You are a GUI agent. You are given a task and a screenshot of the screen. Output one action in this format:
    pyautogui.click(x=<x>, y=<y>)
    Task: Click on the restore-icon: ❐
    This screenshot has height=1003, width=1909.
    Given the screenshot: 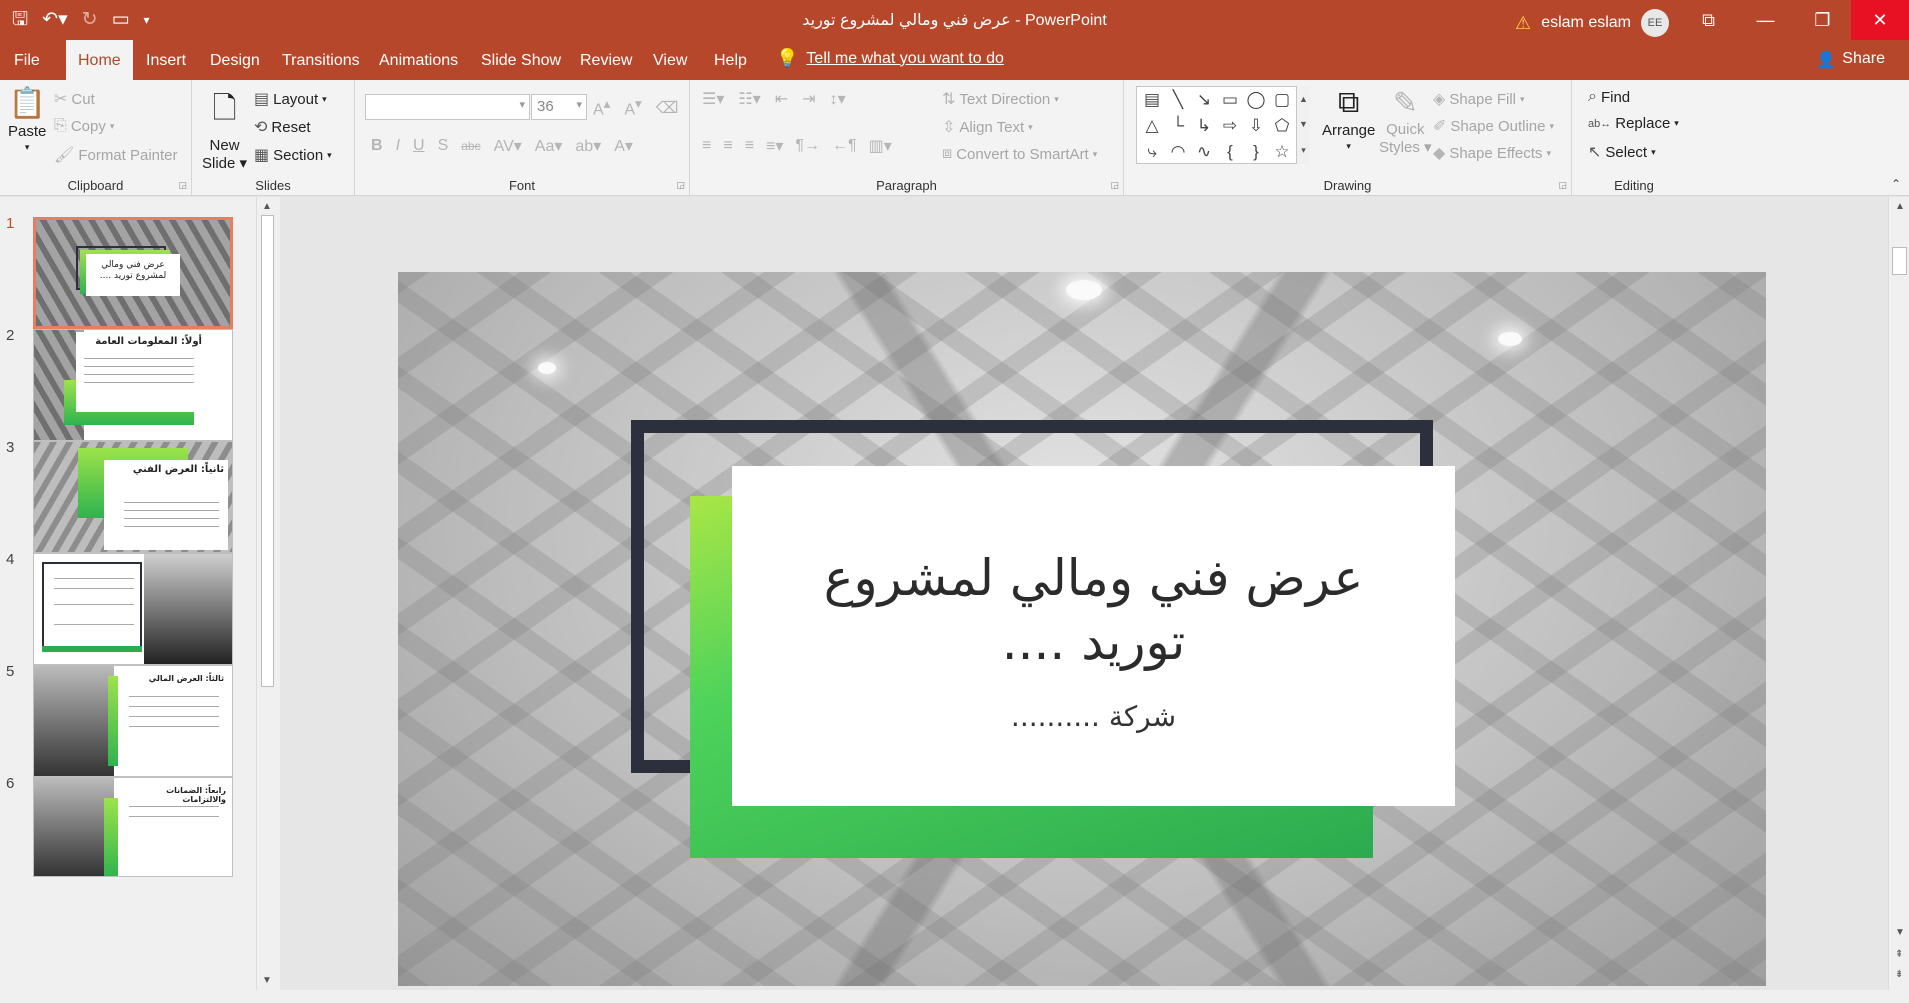 What is the action you would take?
    pyautogui.click(x=1822, y=20)
    